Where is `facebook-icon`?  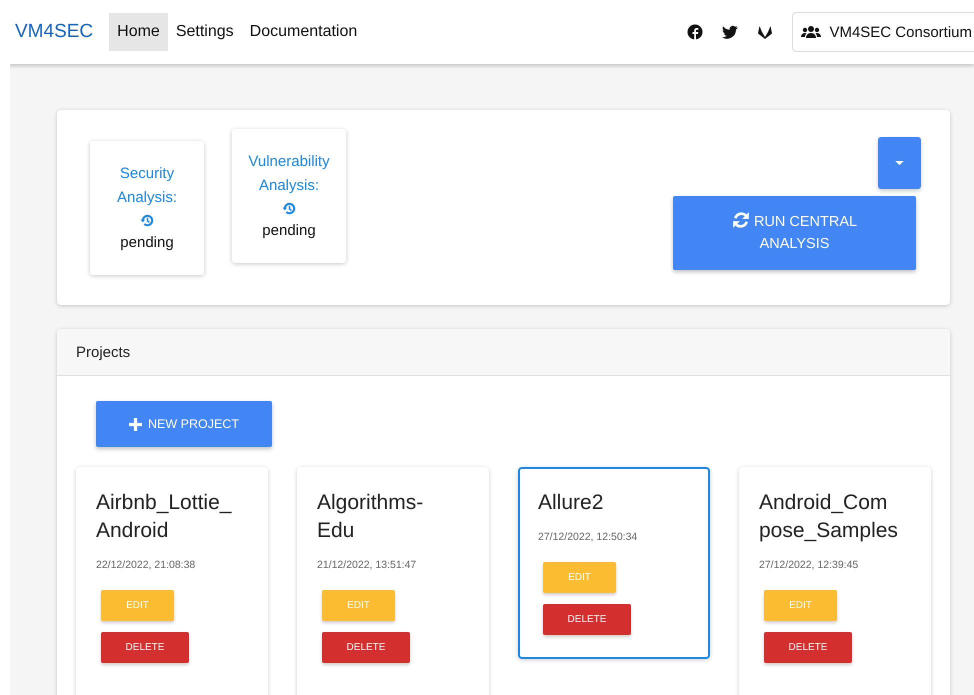
facebook-icon is located at coordinates (695, 32).